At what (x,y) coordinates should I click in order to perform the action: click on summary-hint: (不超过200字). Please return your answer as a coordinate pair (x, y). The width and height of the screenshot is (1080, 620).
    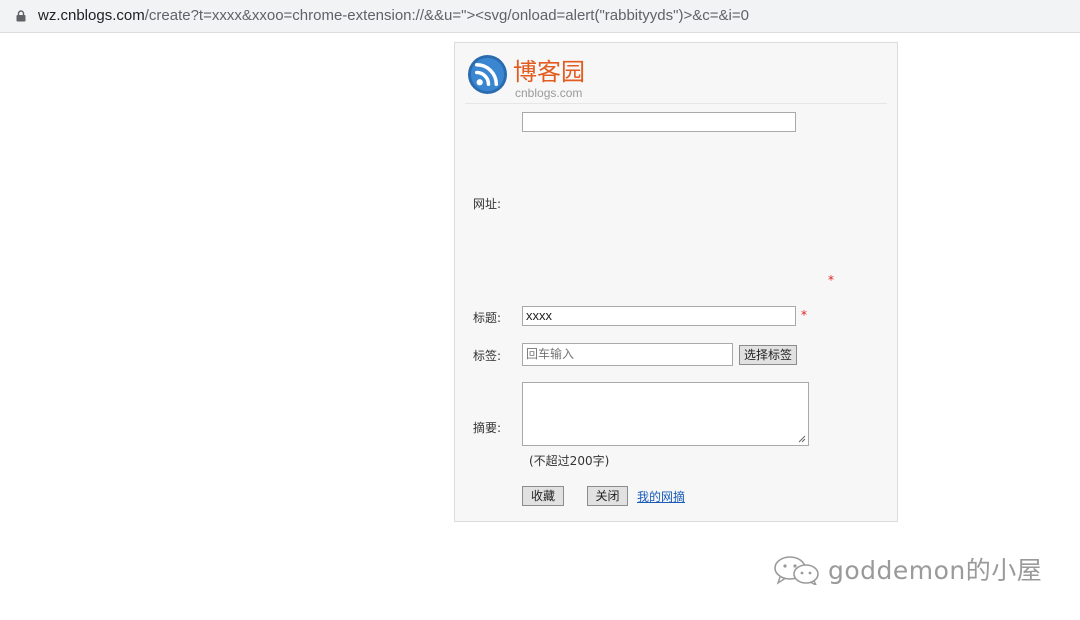
    Looking at the image, I should click on (569, 461).